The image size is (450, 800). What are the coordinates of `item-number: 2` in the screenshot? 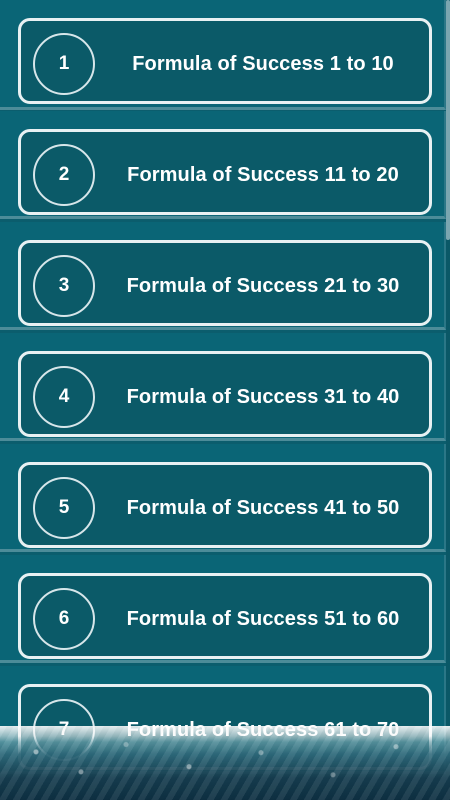 It's located at (64, 174).